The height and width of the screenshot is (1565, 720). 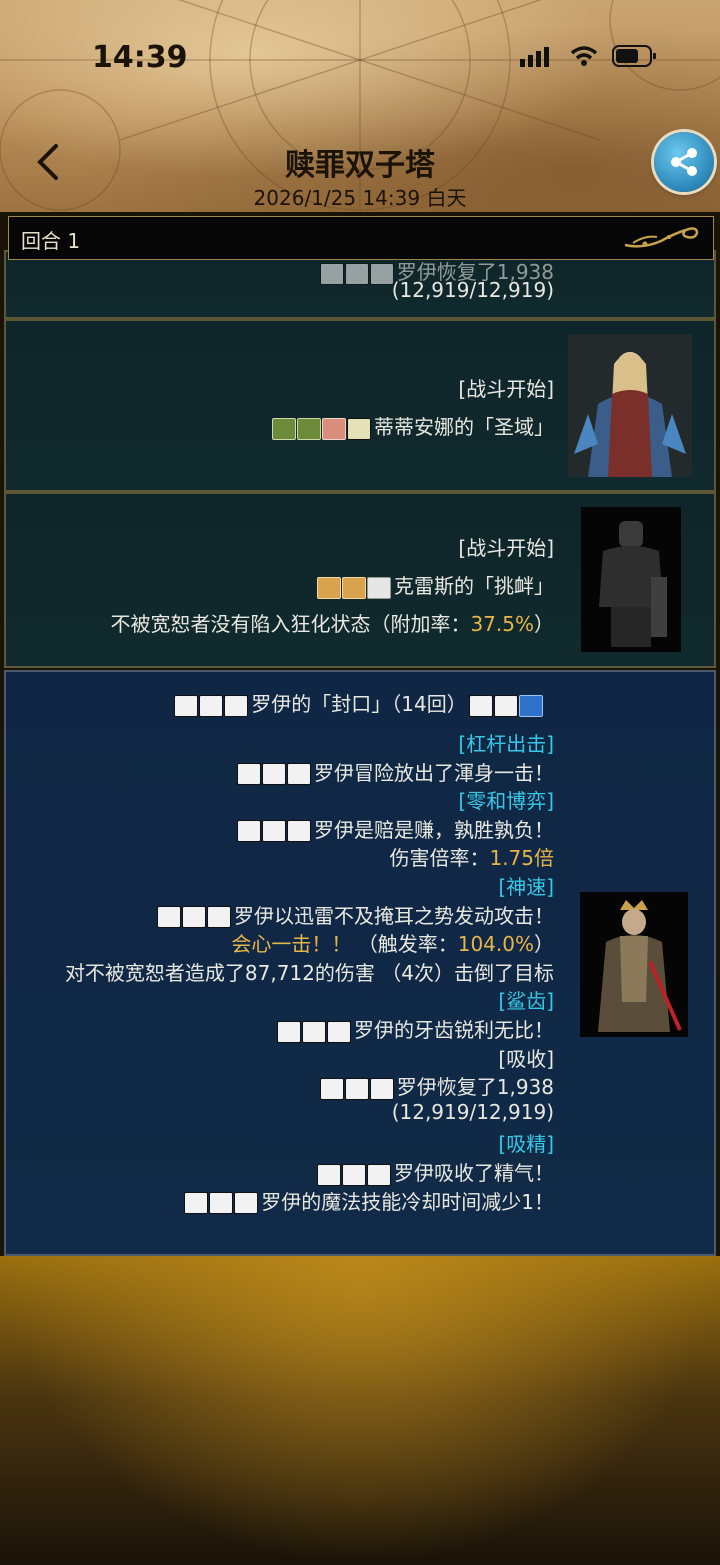 I want to click on detail-value: 37.5%, so click(x=502, y=624).